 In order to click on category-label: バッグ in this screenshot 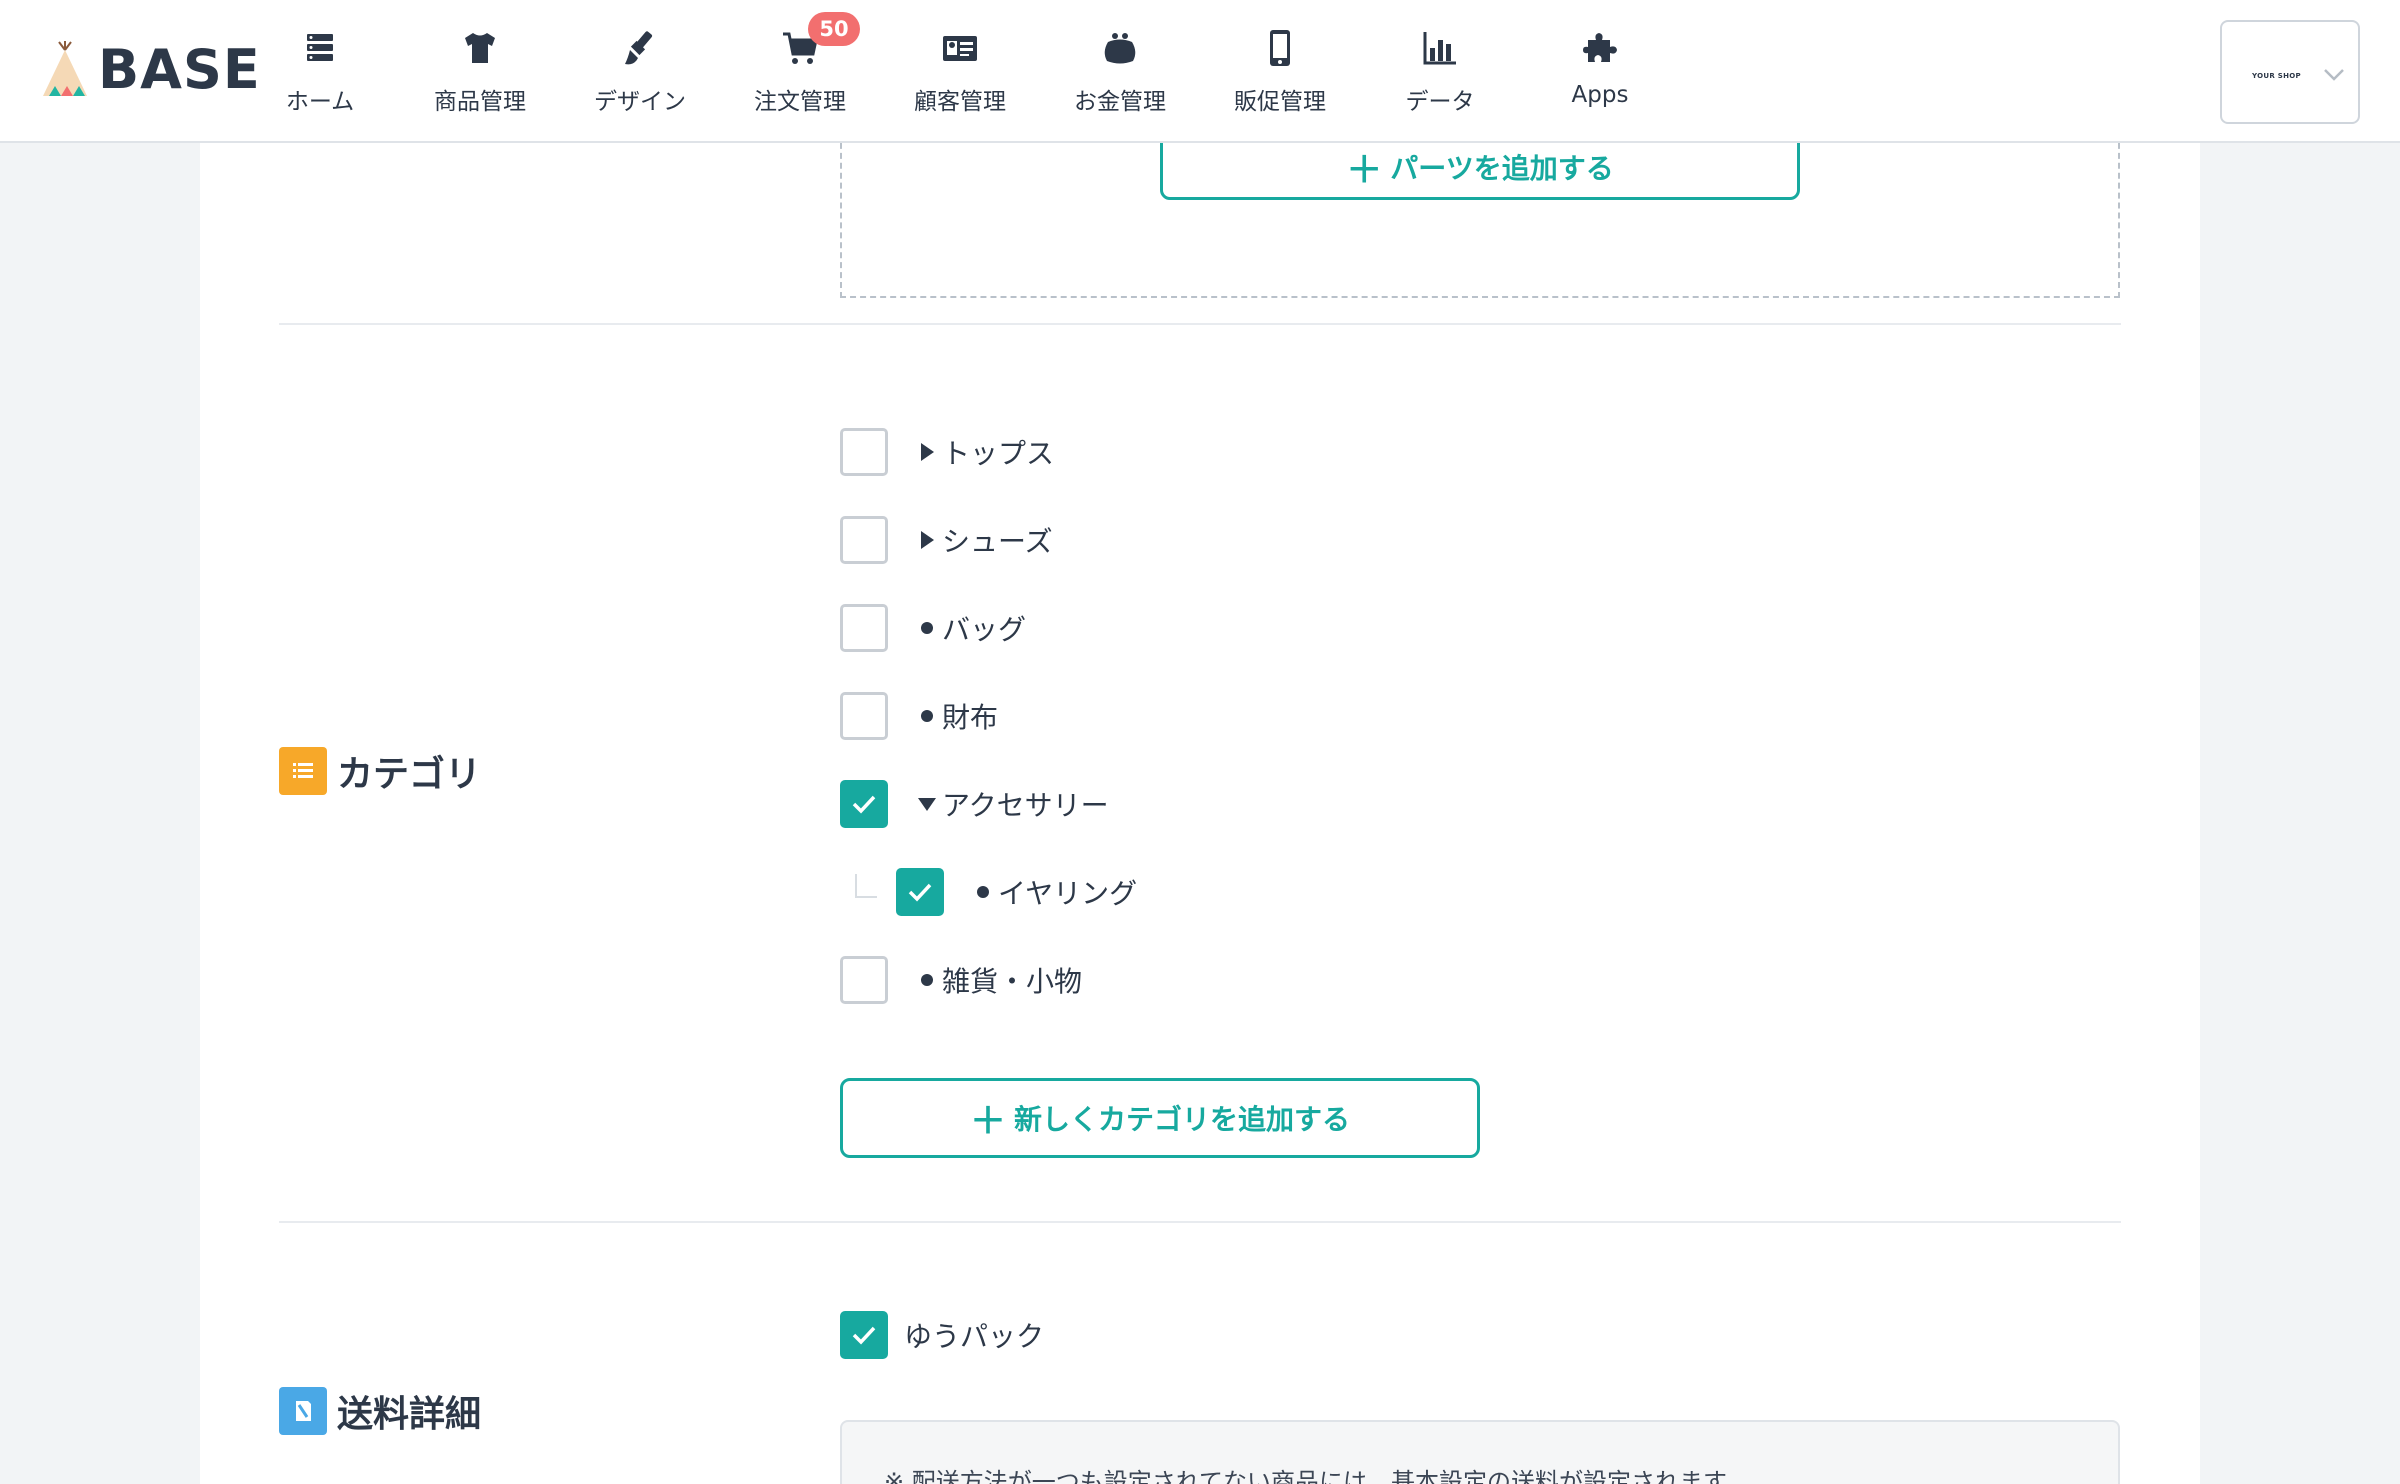, I will do `click(984, 629)`.